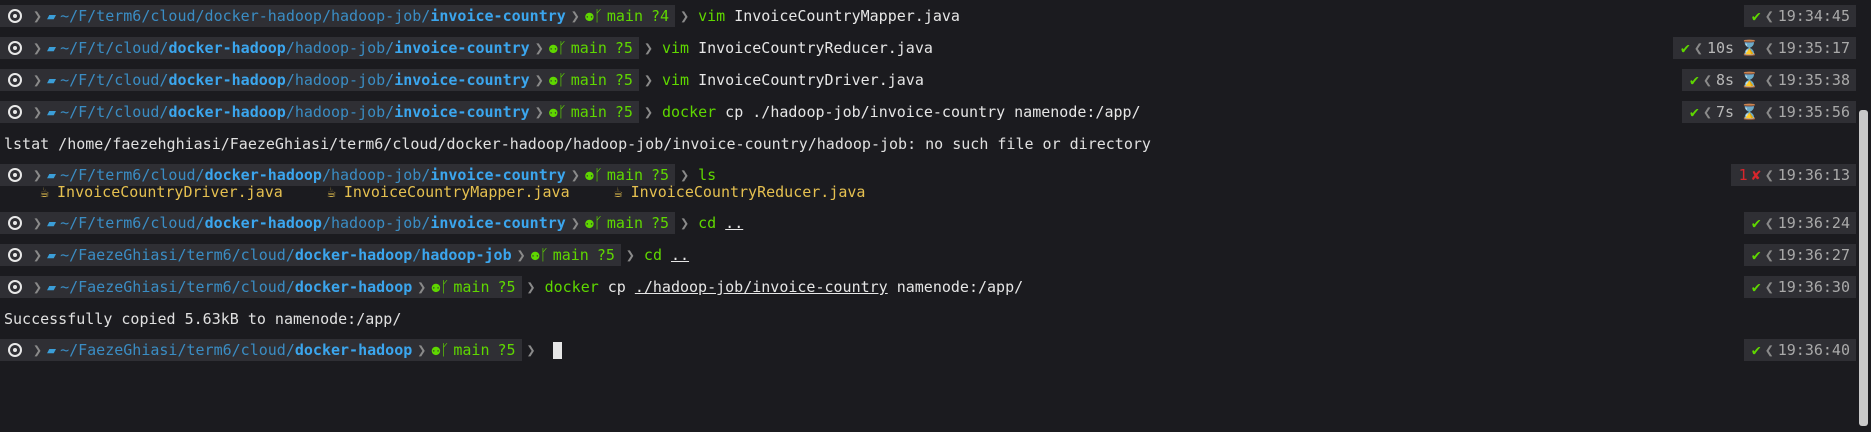 Image resolution: width=1871 pixels, height=432 pixels. What do you see at coordinates (1725, 112) in the screenshot?
I see `duration: 7s` at bounding box center [1725, 112].